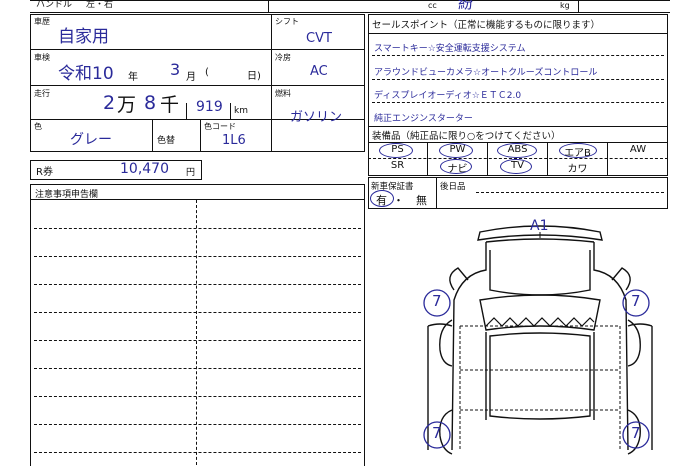 The height and width of the screenshot is (466, 700). Describe the element at coordinates (319, 38) in the screenshot. I see `shift-value: CVT` at that location.